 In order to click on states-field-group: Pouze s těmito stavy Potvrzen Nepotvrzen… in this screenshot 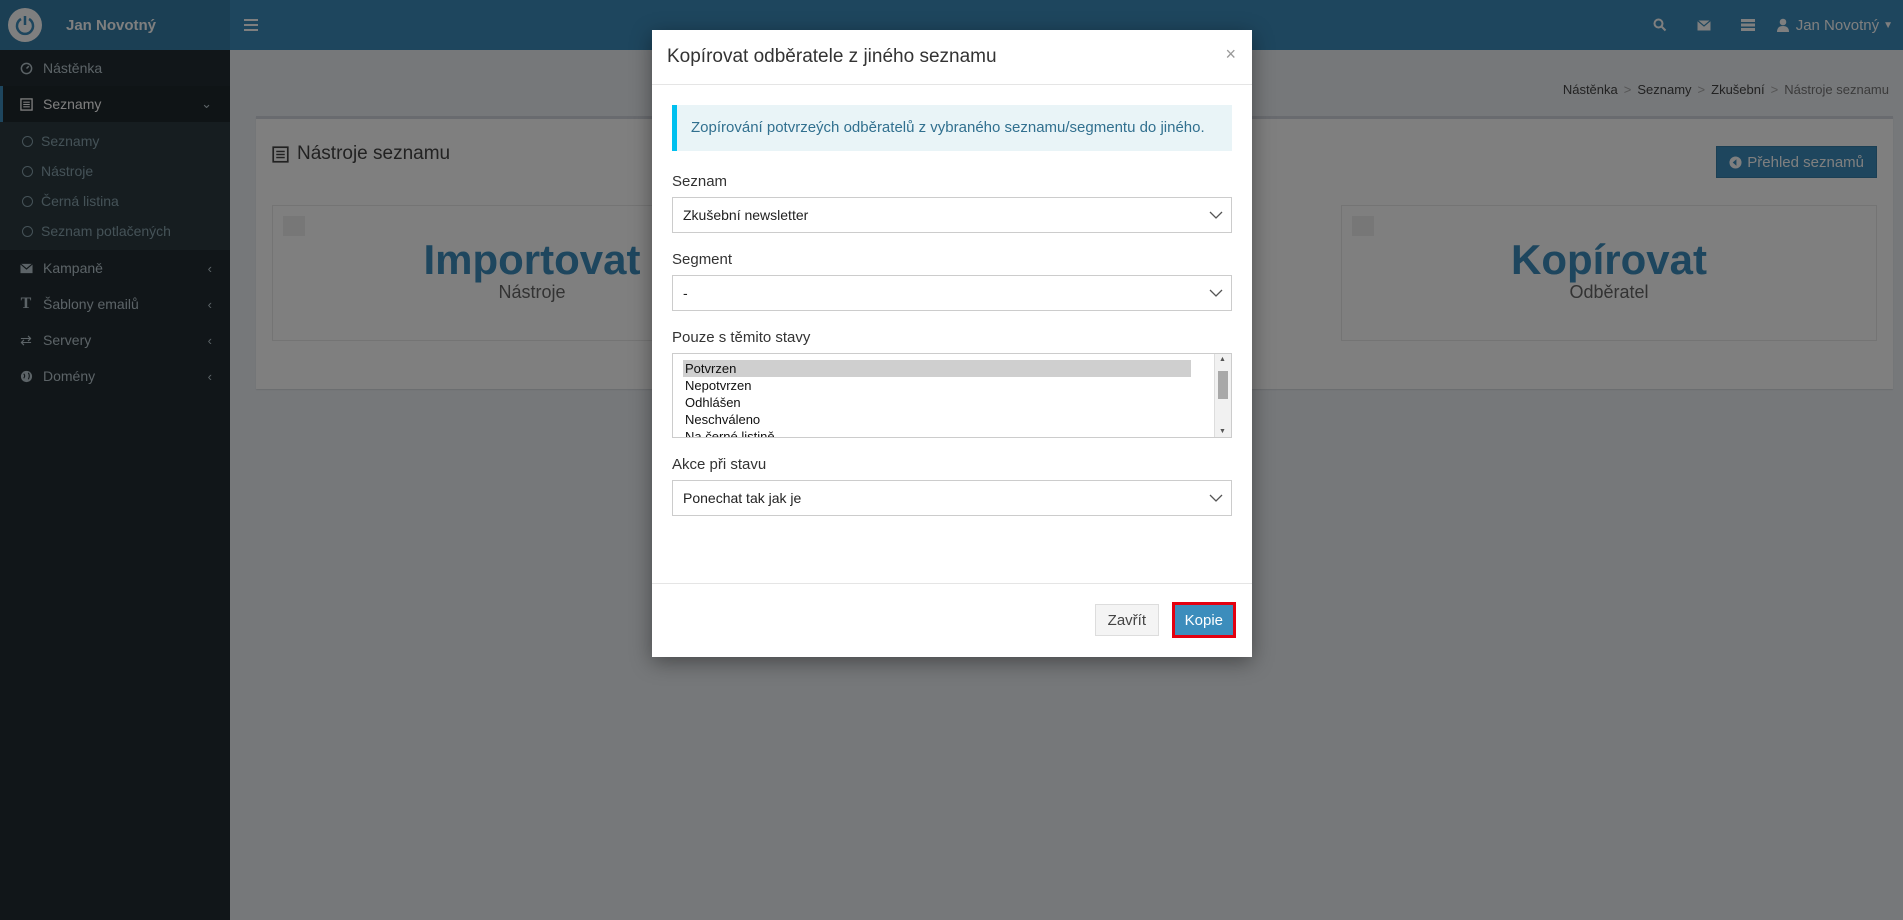, I will do `click(952, 383)`.